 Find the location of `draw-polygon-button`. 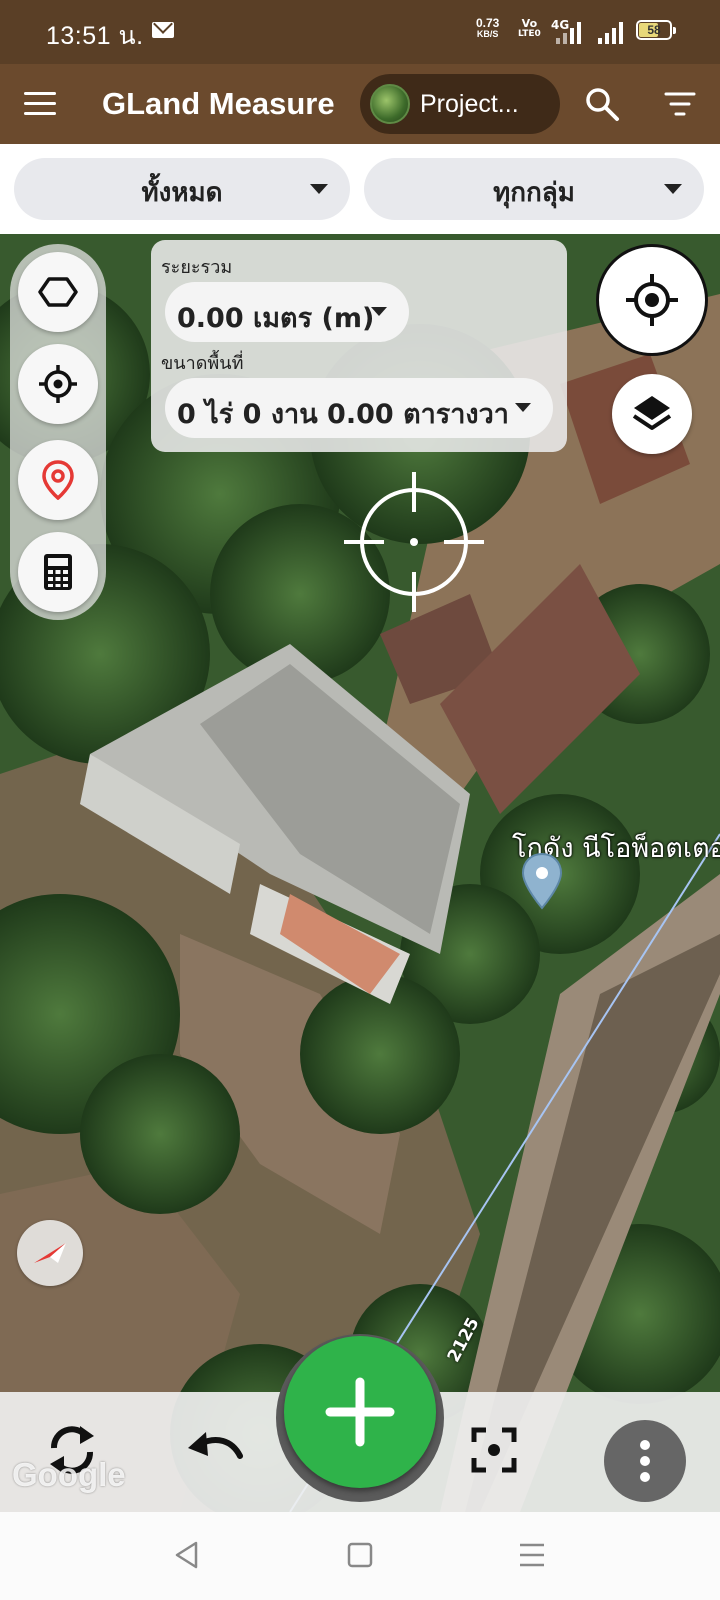

draw-polygon-button is located at coordinates (58, 292).